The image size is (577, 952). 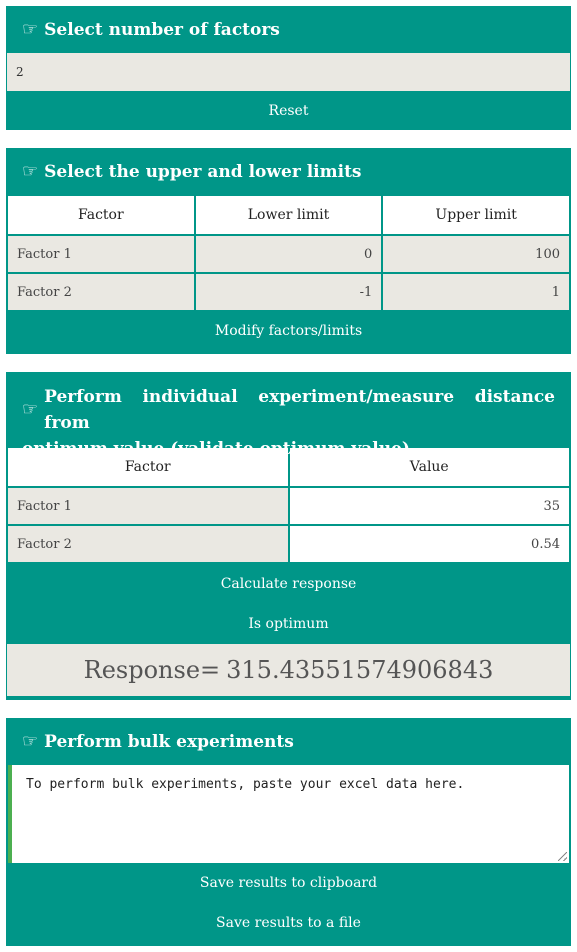 I want to click on bulk-panel-title: Perform bulk experiments, so click(x=169, y=741).